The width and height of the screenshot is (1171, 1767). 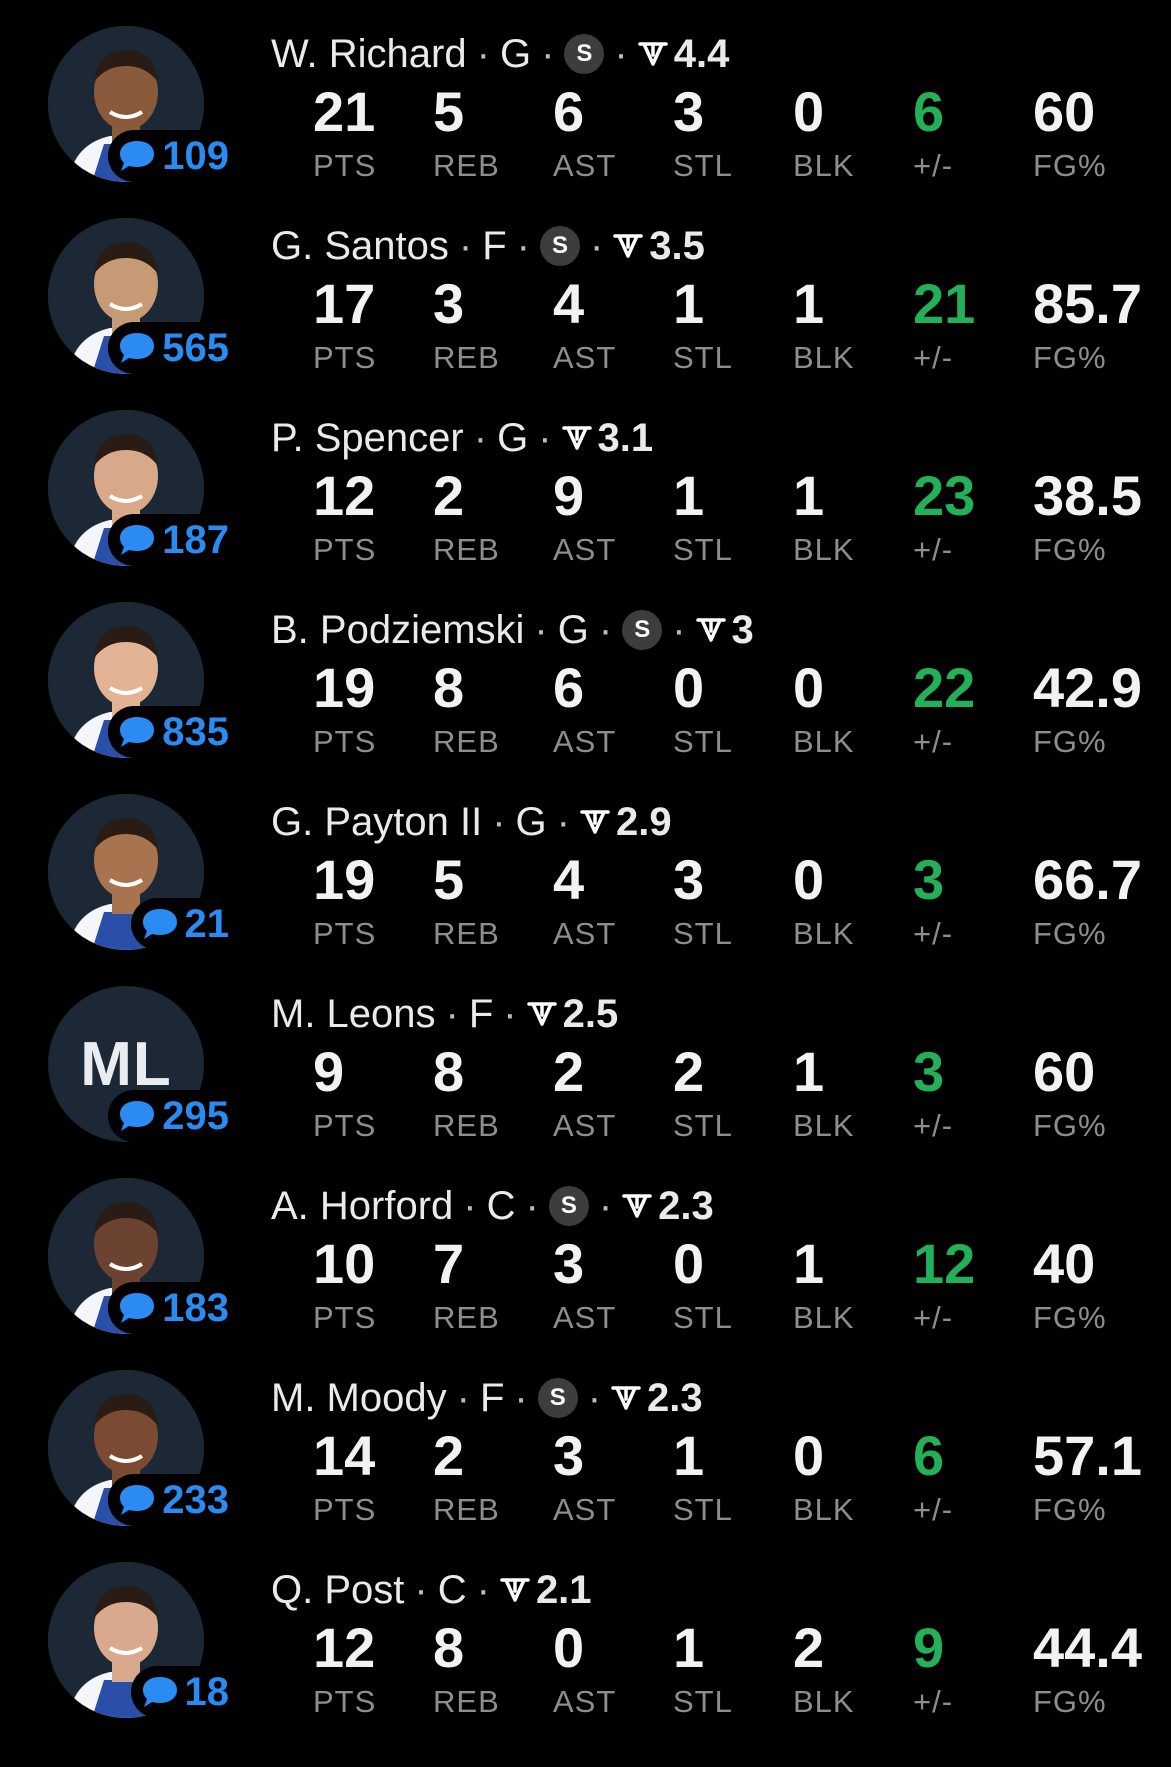 What do you see at coordinates (344, 495) in the screenshot?
I see `stat-value: 12` at bounding box center [344, 495].